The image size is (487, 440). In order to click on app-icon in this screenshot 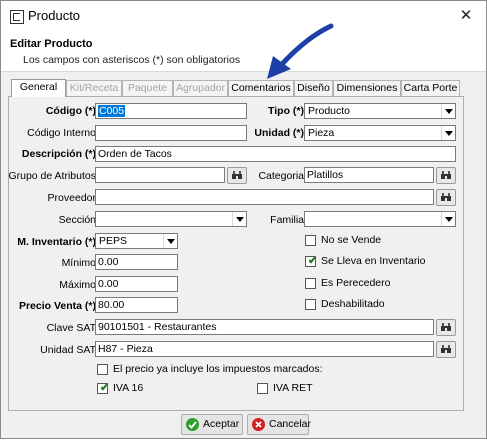, I will do `click(17, 17)`.